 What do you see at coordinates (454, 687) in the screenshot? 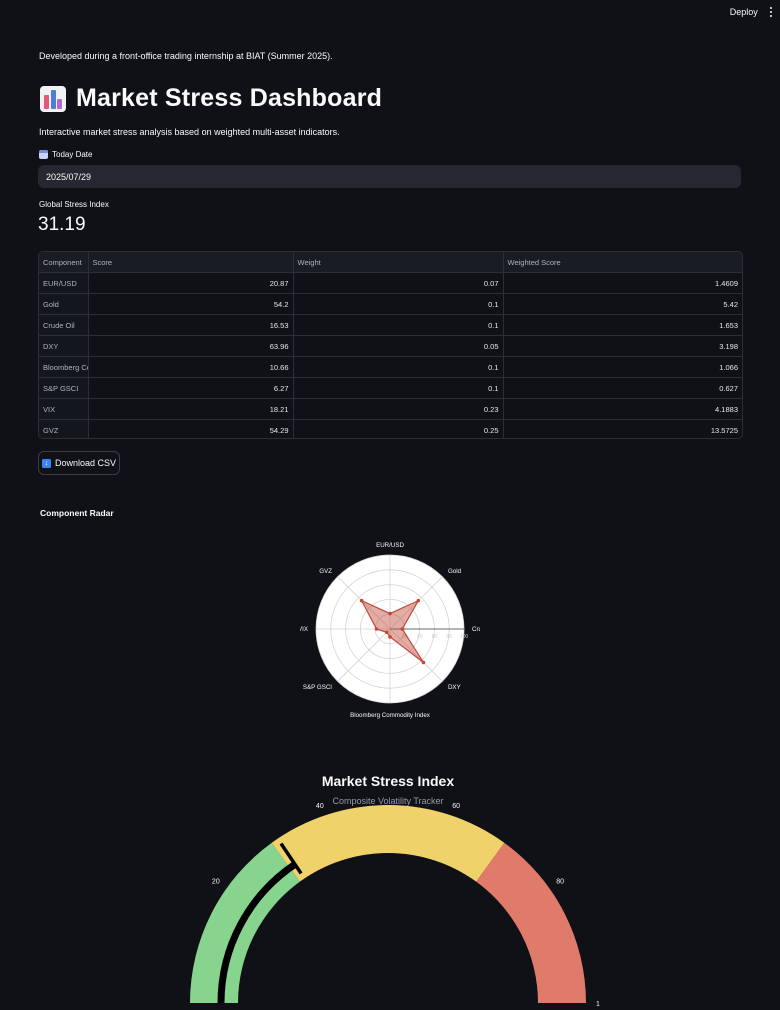
I see `radar-axis-label: DXY` at bounding box center [454, 687].